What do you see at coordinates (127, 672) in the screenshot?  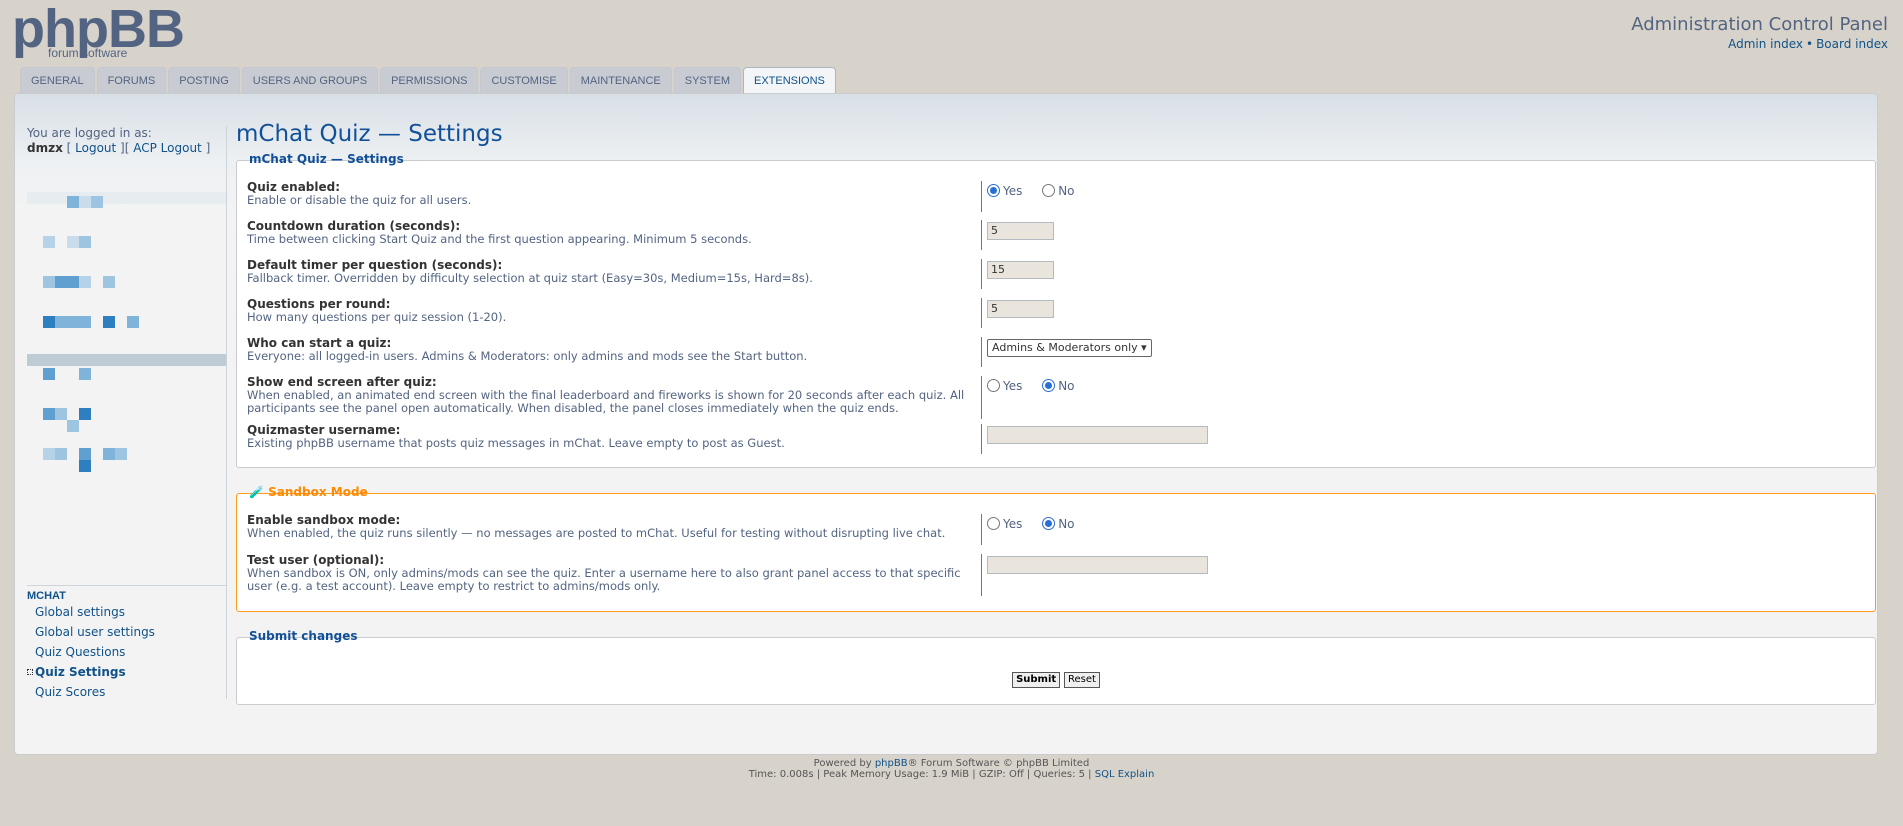 I see `menu-item-quiz-settings: Quiz Settings` at bounding box center [127, 672].